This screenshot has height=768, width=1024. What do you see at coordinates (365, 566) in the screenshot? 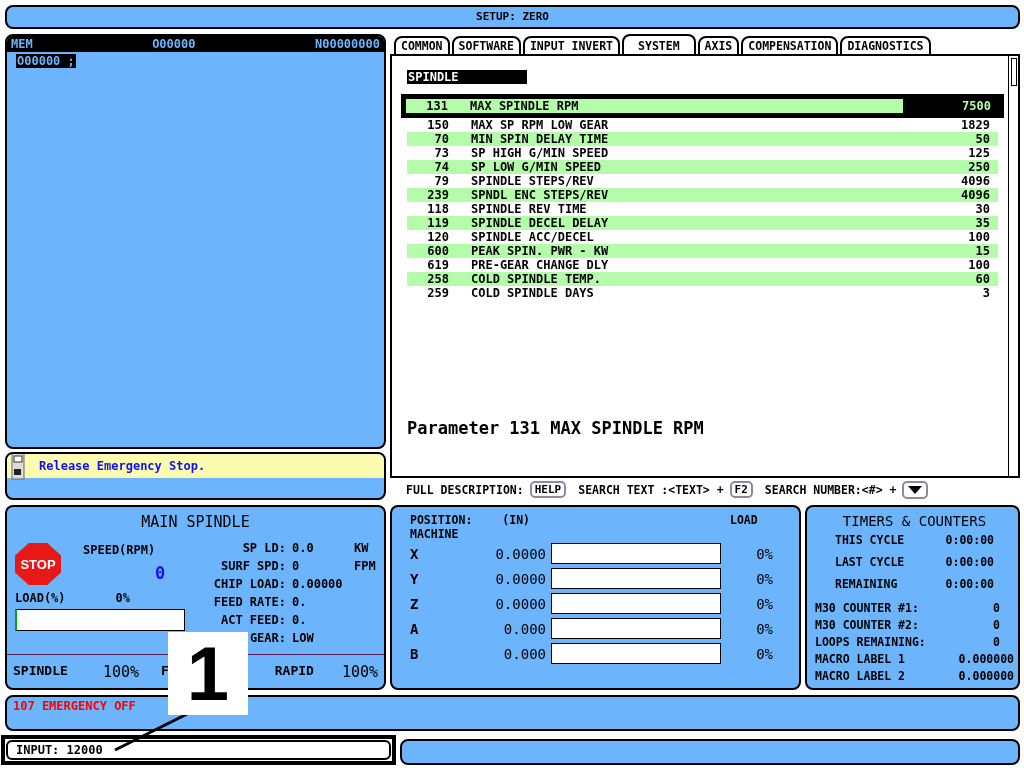
I see `stat-unit: FPM` at bounding box center [365, 566].